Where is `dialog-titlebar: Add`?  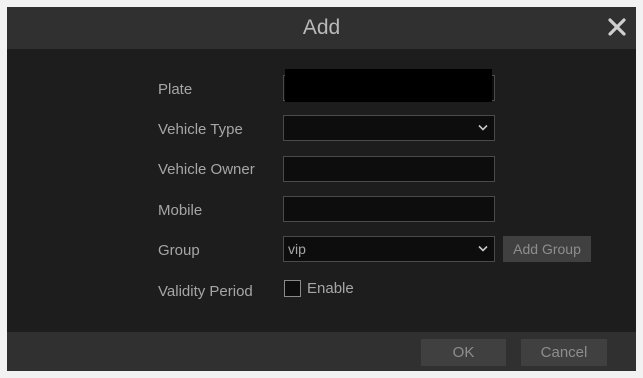 dialog-titlebar: Add is located at coordinates (321, 28).